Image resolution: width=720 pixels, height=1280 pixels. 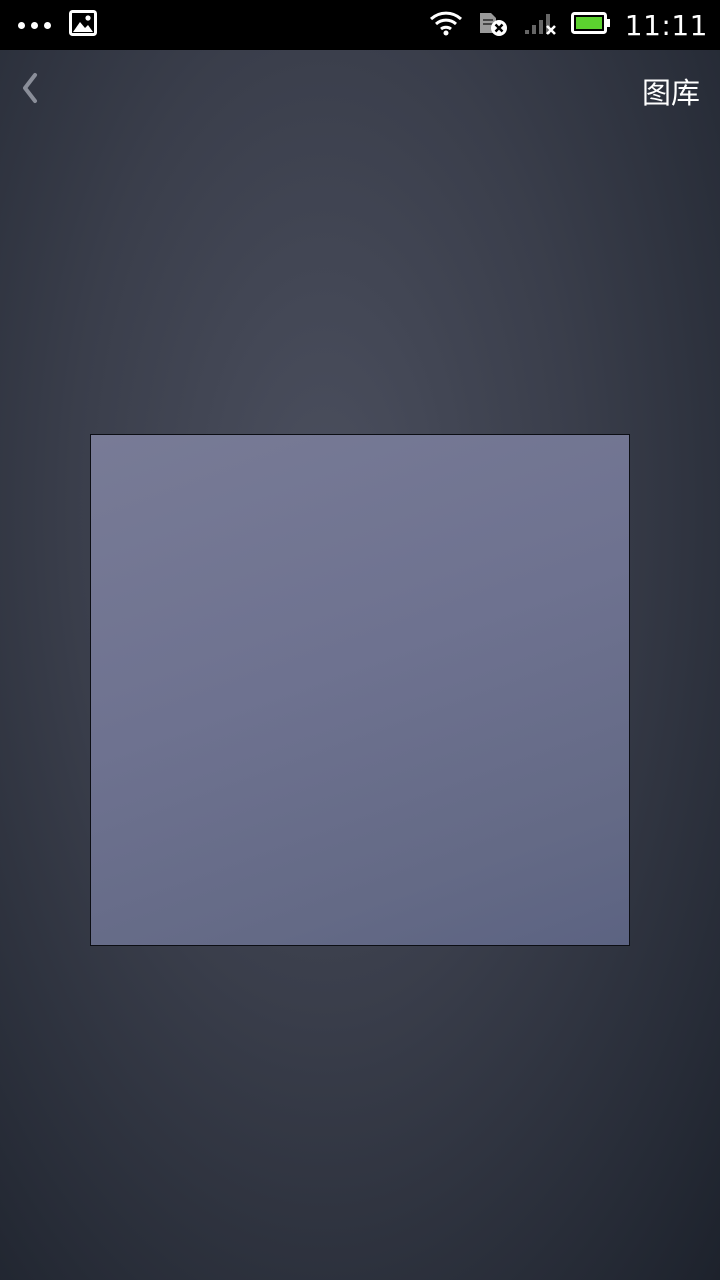 I want to click on image-notification-icon, so click(x=83, y=25).